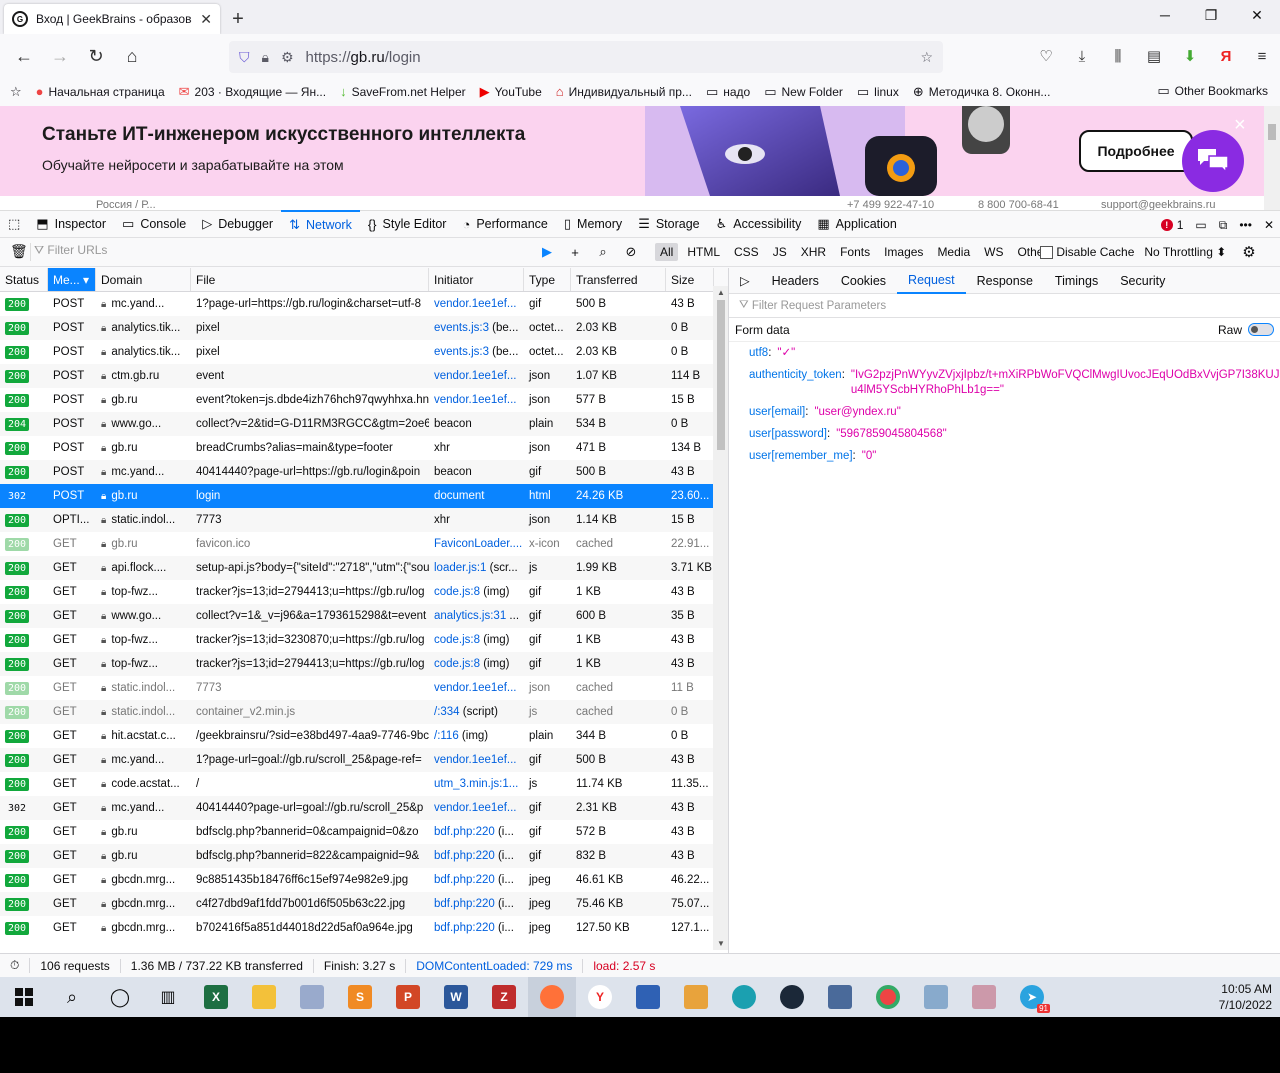 Image resolution: width=1280 pixels, height=1073 pixels. I want to click on trash-icon: 🗑︎, so click(19, 251).